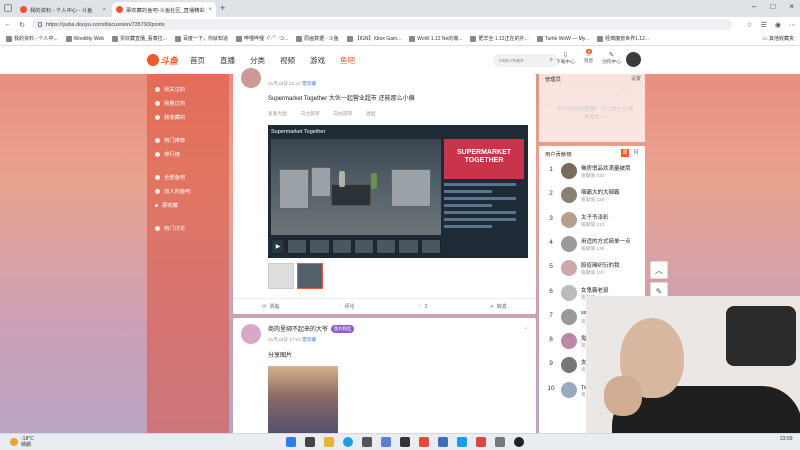 This screenshot has height=450, width=800. Describe the element at coordinates (8, 24) in the screenshot. I see `back-icon: ←` at that location.